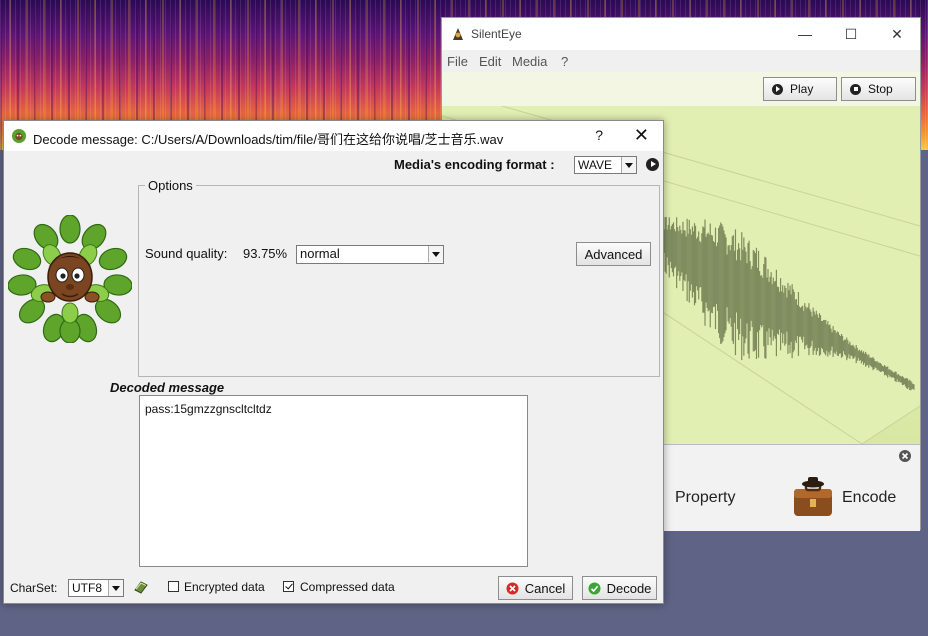 Image resolution: width=928 pixels, height=636 pixels. What do you see at coordinates (224, 587) in the screenshot?
I see `encrypted-data-label: Encrypted data` at bounding box center [224, 587].